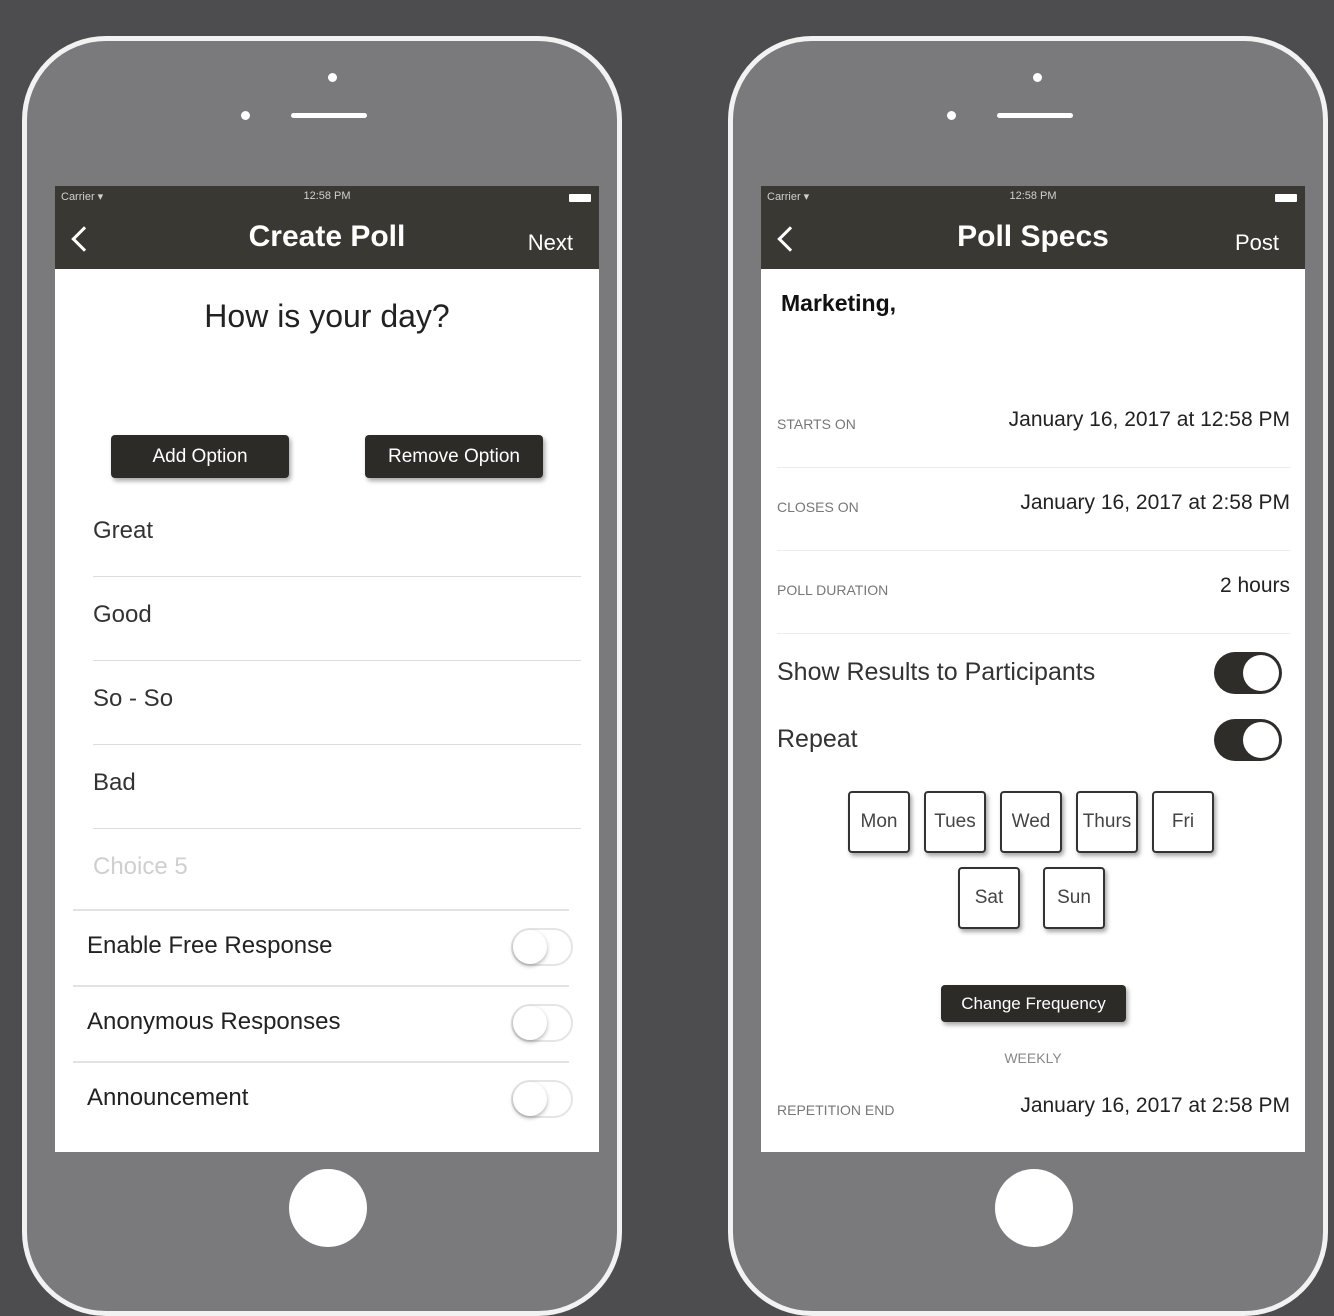 This screenshot has height=1316, width=1334. I want to click on remove-option-button: Remove Option, so click(454, 456).